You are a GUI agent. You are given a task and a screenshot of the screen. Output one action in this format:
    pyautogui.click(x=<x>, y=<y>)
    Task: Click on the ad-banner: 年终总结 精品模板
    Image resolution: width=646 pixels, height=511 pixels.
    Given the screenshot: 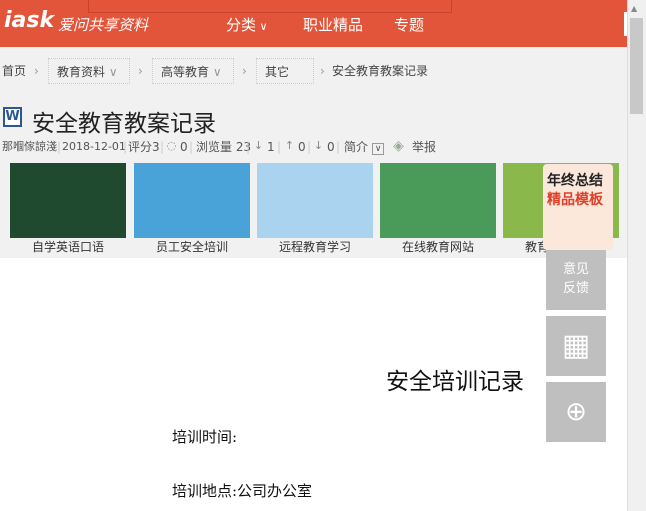 What is the action you would take?
    pyautogui.click(x=578, y=207)
    